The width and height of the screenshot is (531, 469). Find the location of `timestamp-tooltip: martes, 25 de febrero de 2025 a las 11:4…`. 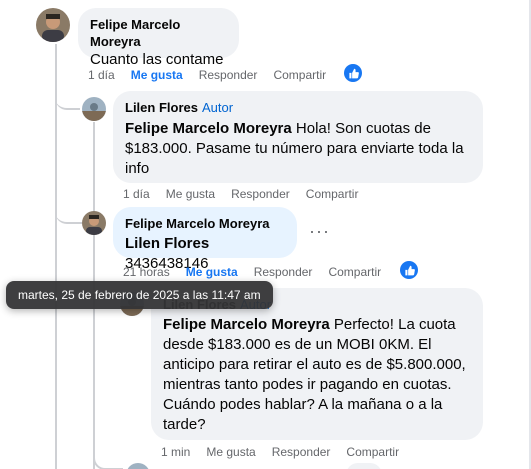

timestamp-tooltip: martes, 25 de febrero de 2025 a las 11:4… is located at coordinates (139, 295).